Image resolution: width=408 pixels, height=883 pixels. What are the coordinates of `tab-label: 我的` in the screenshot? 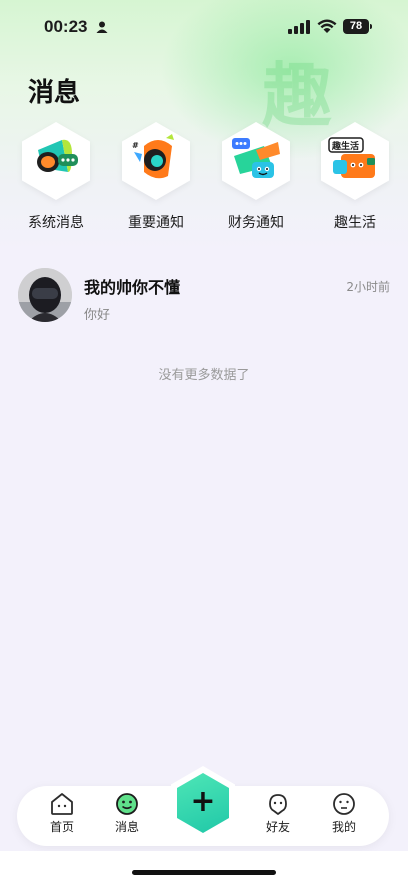 It's located at (343, 827).